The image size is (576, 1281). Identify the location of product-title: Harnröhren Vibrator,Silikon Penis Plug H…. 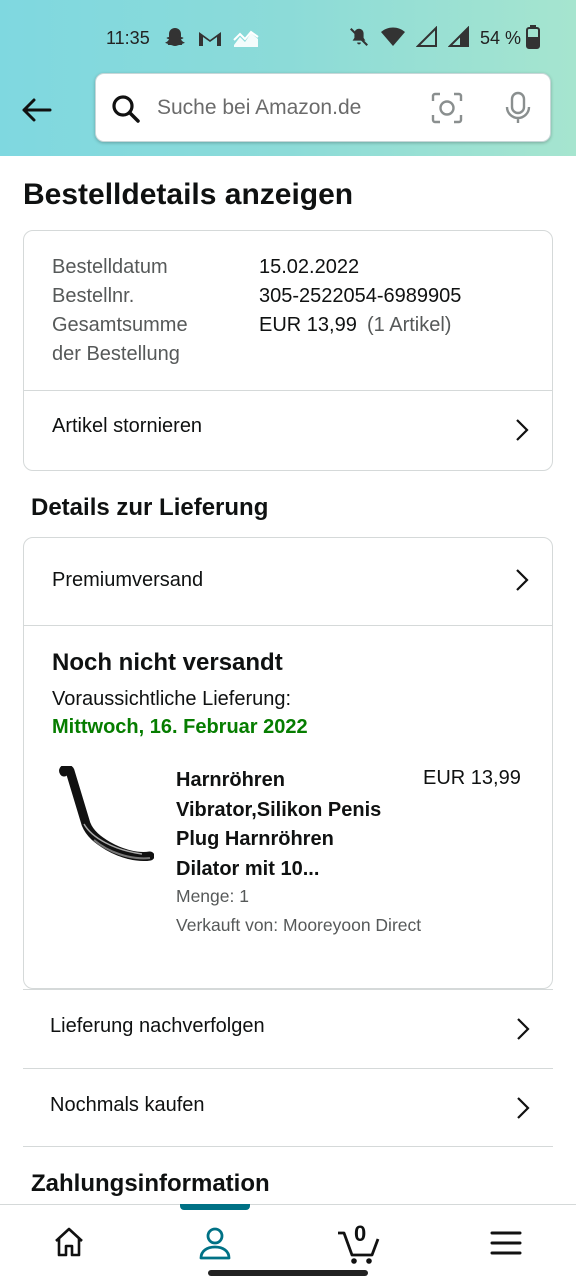
(291, 825).